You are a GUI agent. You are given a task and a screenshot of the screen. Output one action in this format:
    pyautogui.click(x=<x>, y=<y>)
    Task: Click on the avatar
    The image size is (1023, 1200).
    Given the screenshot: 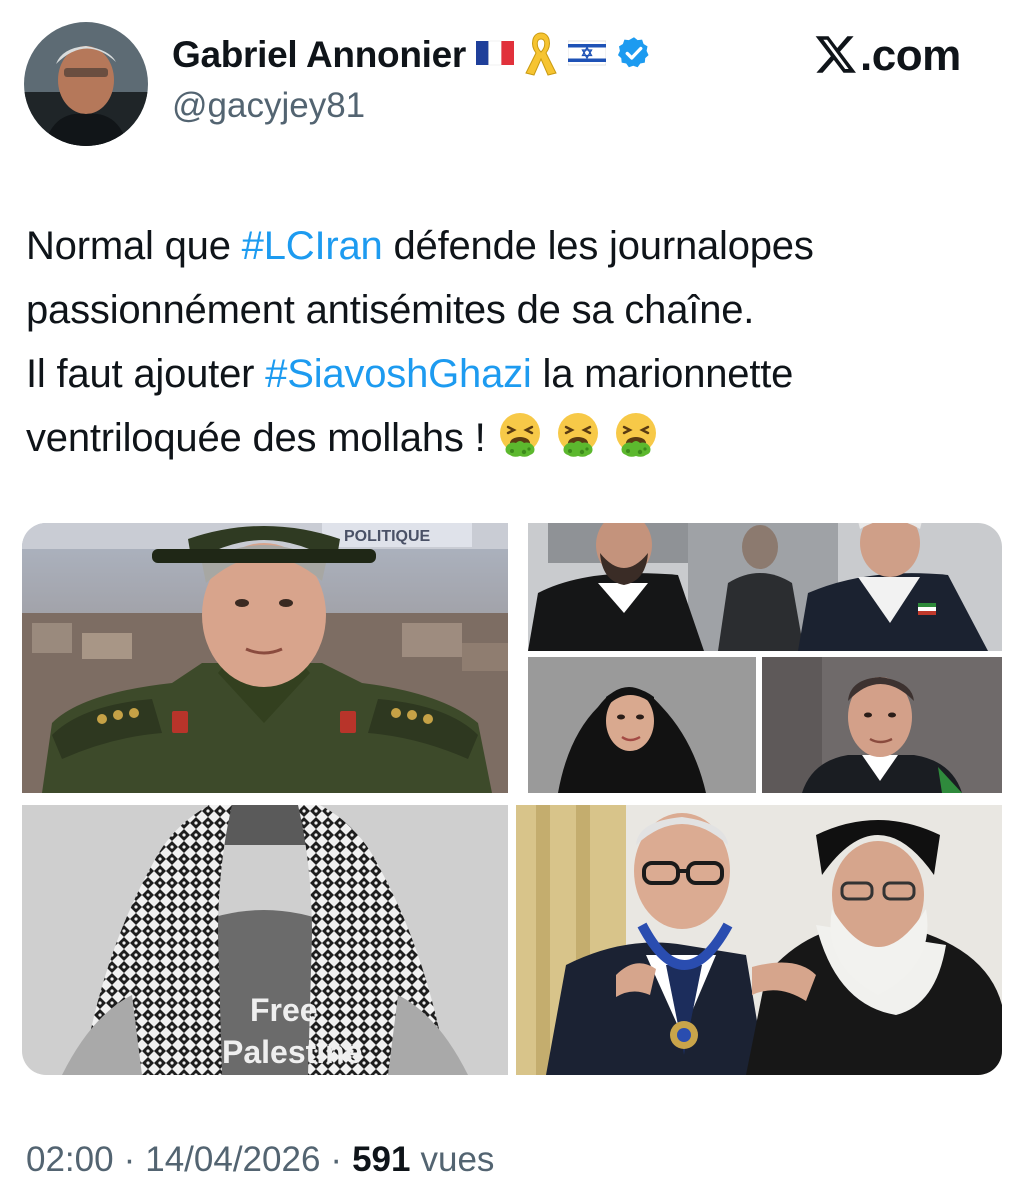 What is the action you would take?
    pyautogui.click(x=86, y=84)
    